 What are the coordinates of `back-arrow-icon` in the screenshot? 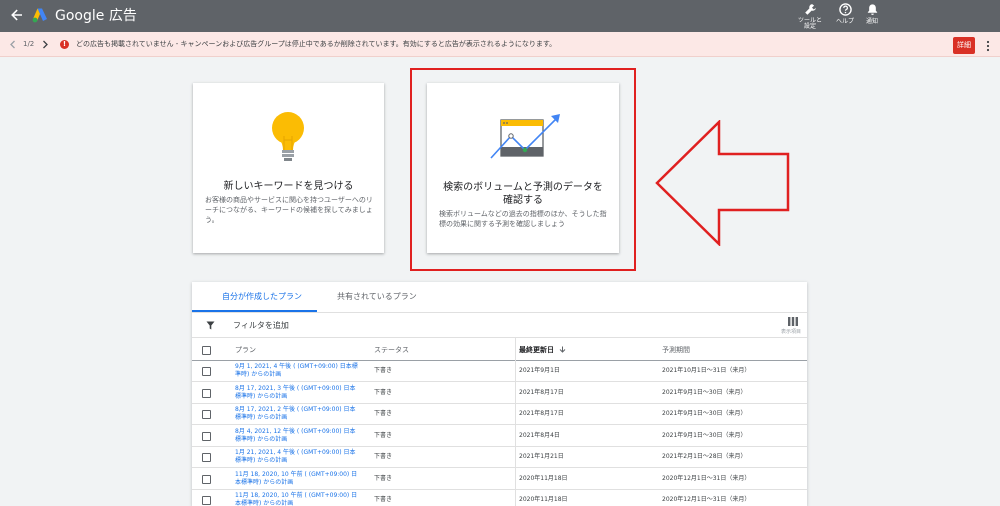 It's located at (17, 15).